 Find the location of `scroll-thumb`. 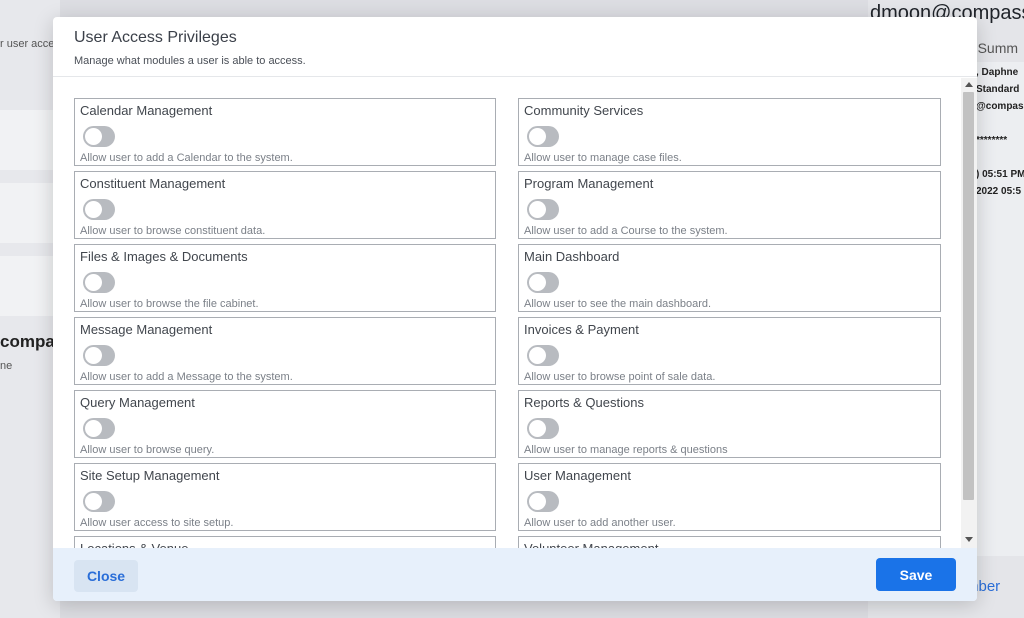

scroll-thumb is located at coordinates (968, 296).